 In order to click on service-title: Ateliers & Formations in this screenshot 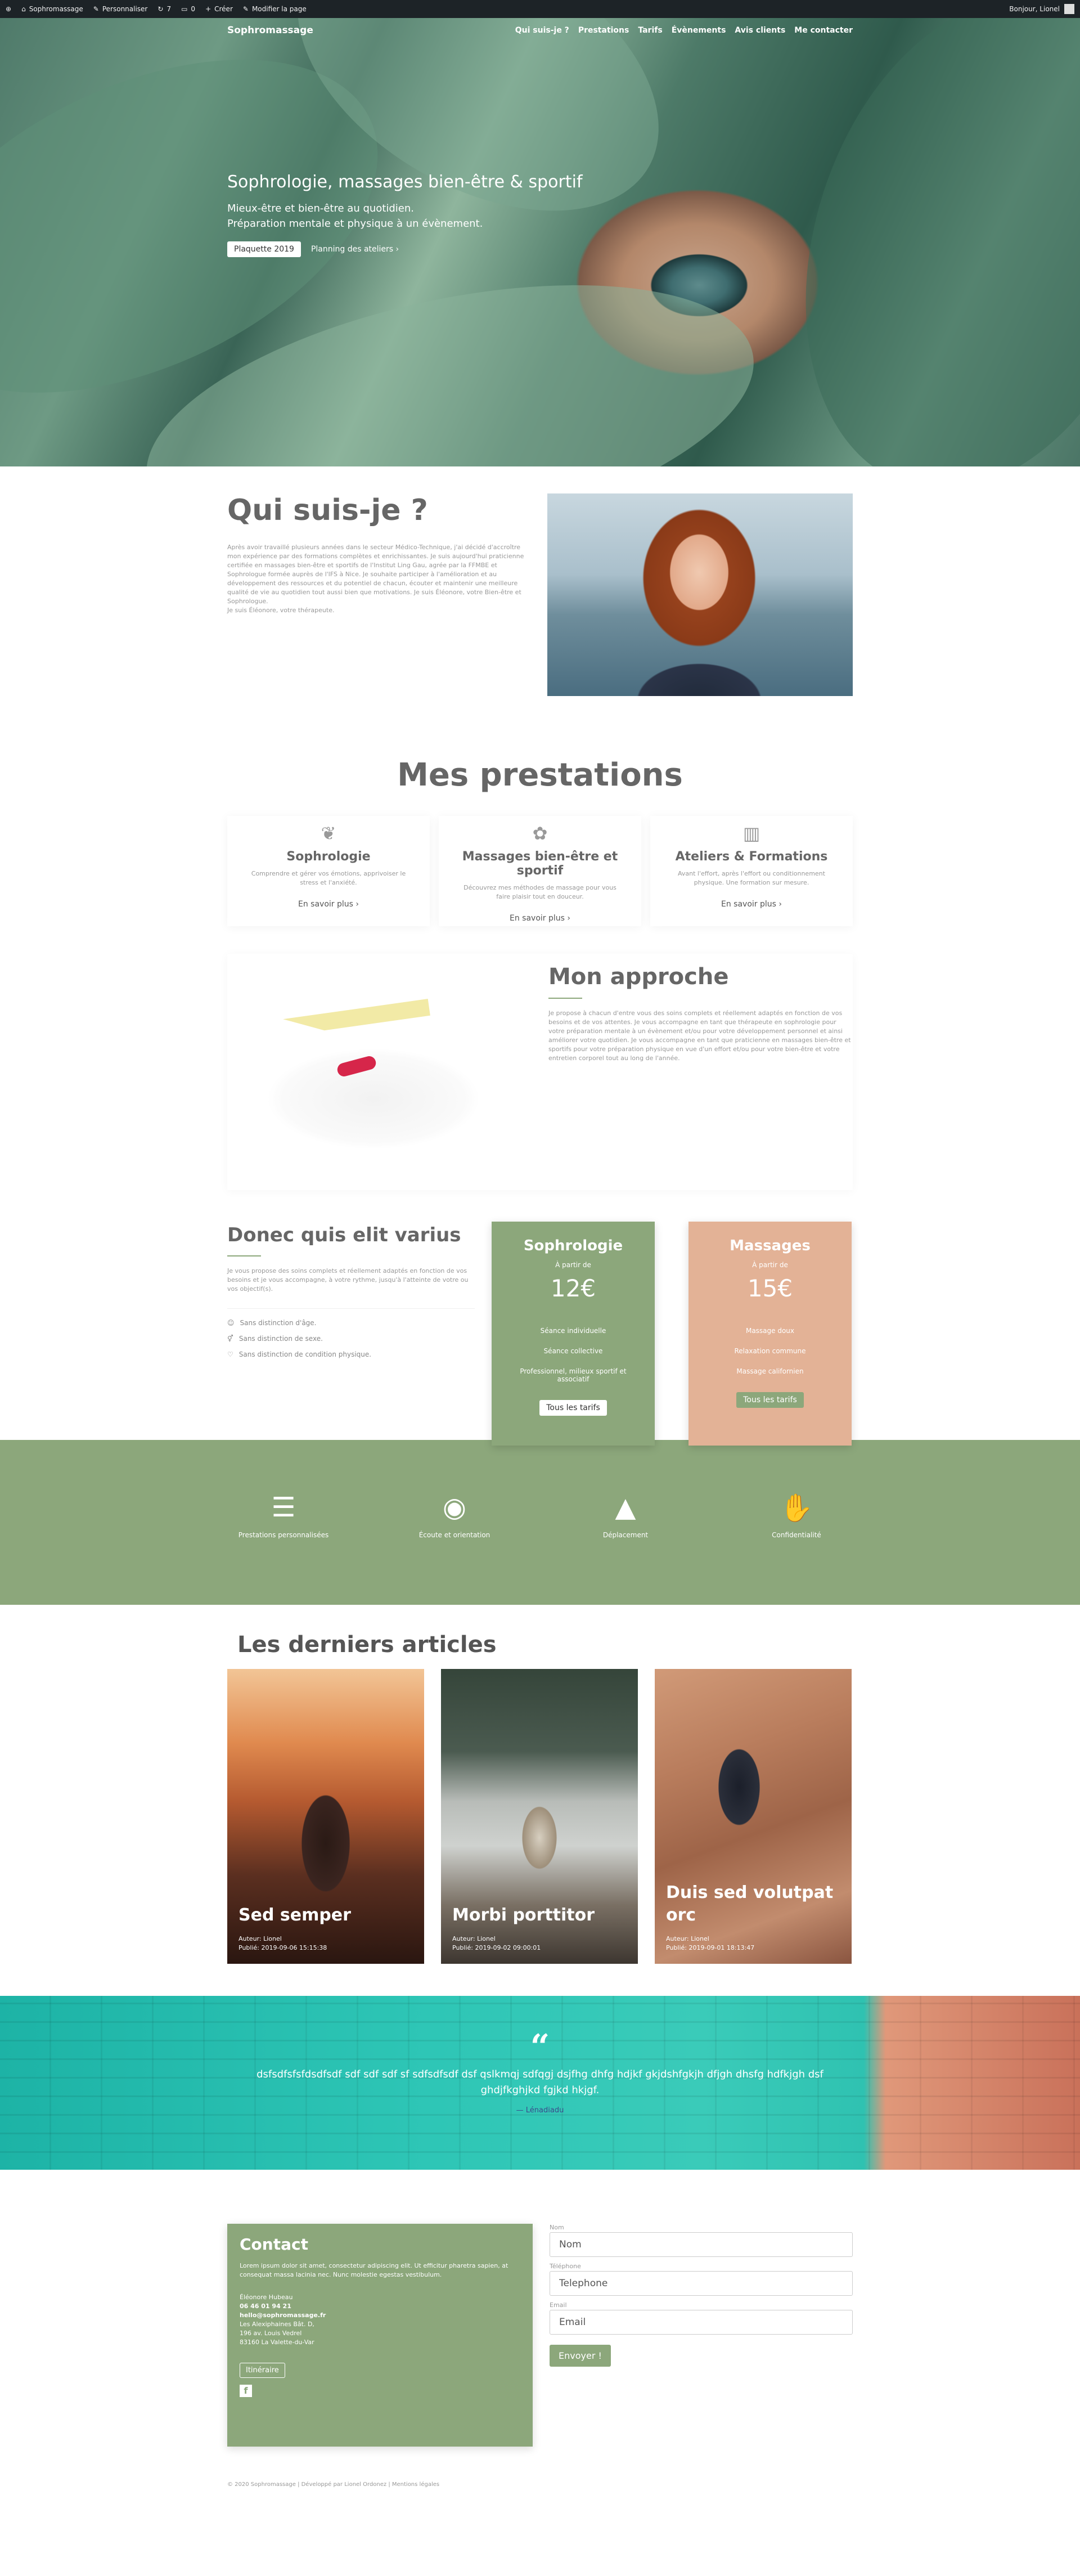, I will do `click(751, 857)`.